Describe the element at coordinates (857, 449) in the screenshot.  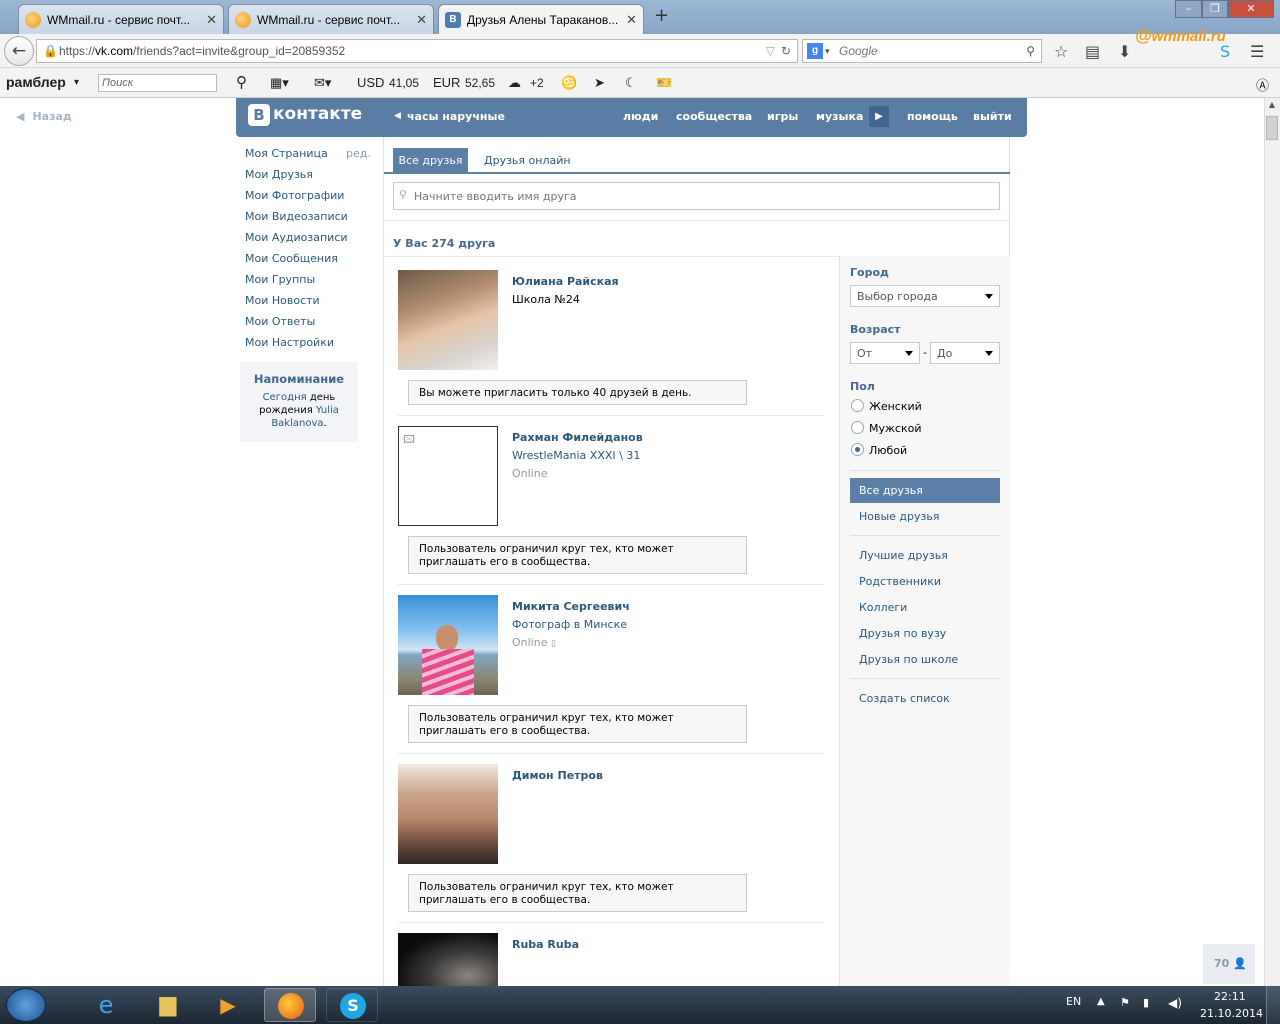
I see `radio-any` at that location.